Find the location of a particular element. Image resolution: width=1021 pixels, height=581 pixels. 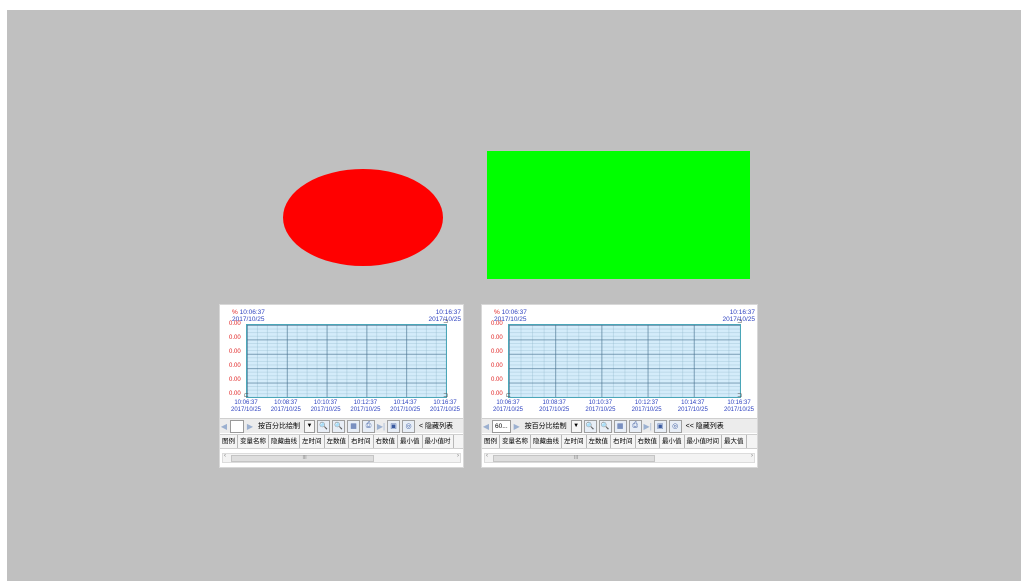

period-input is located at coordinates (237, 426).